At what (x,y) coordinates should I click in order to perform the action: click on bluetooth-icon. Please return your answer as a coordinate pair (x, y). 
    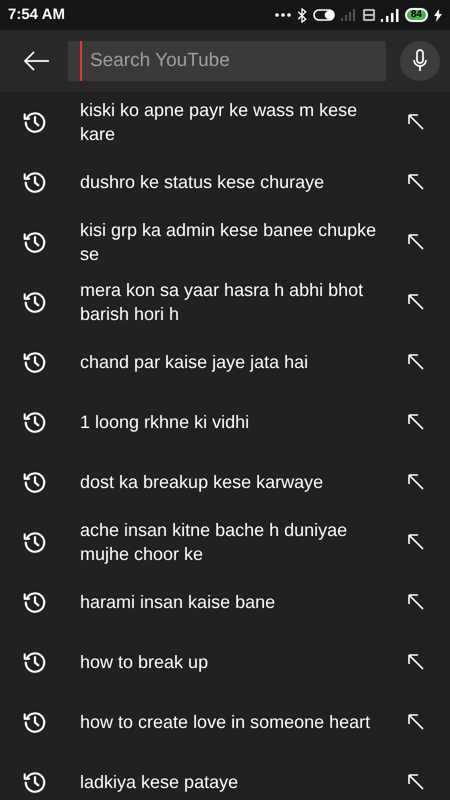
    Looking at the image, I should click on (301, 15).